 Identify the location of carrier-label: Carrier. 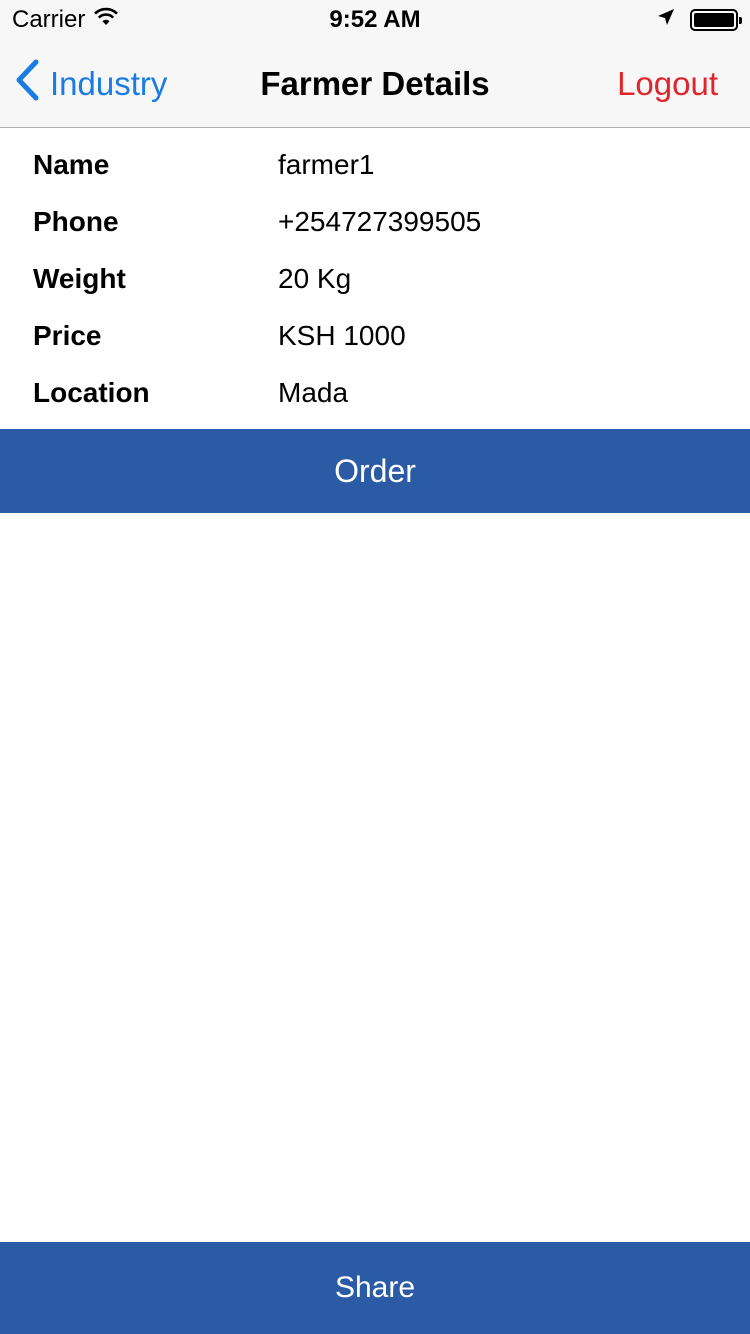
(49, 19).